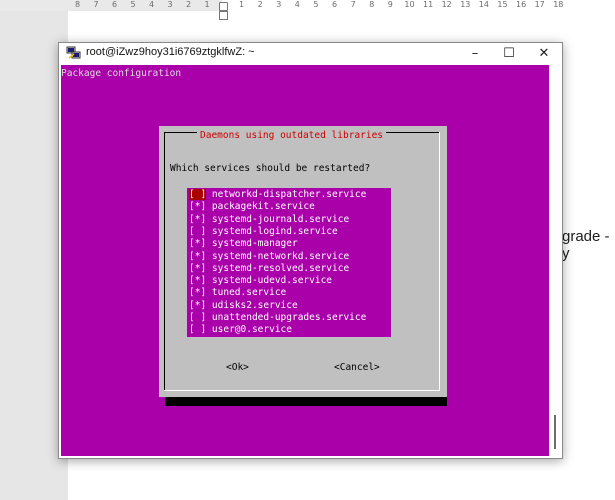 The height and width of the screenshot is (500, 615). Describe the element at coordinates (274, 231) in the screenshot. I see `service-name: systemd-logind.service` at that location.